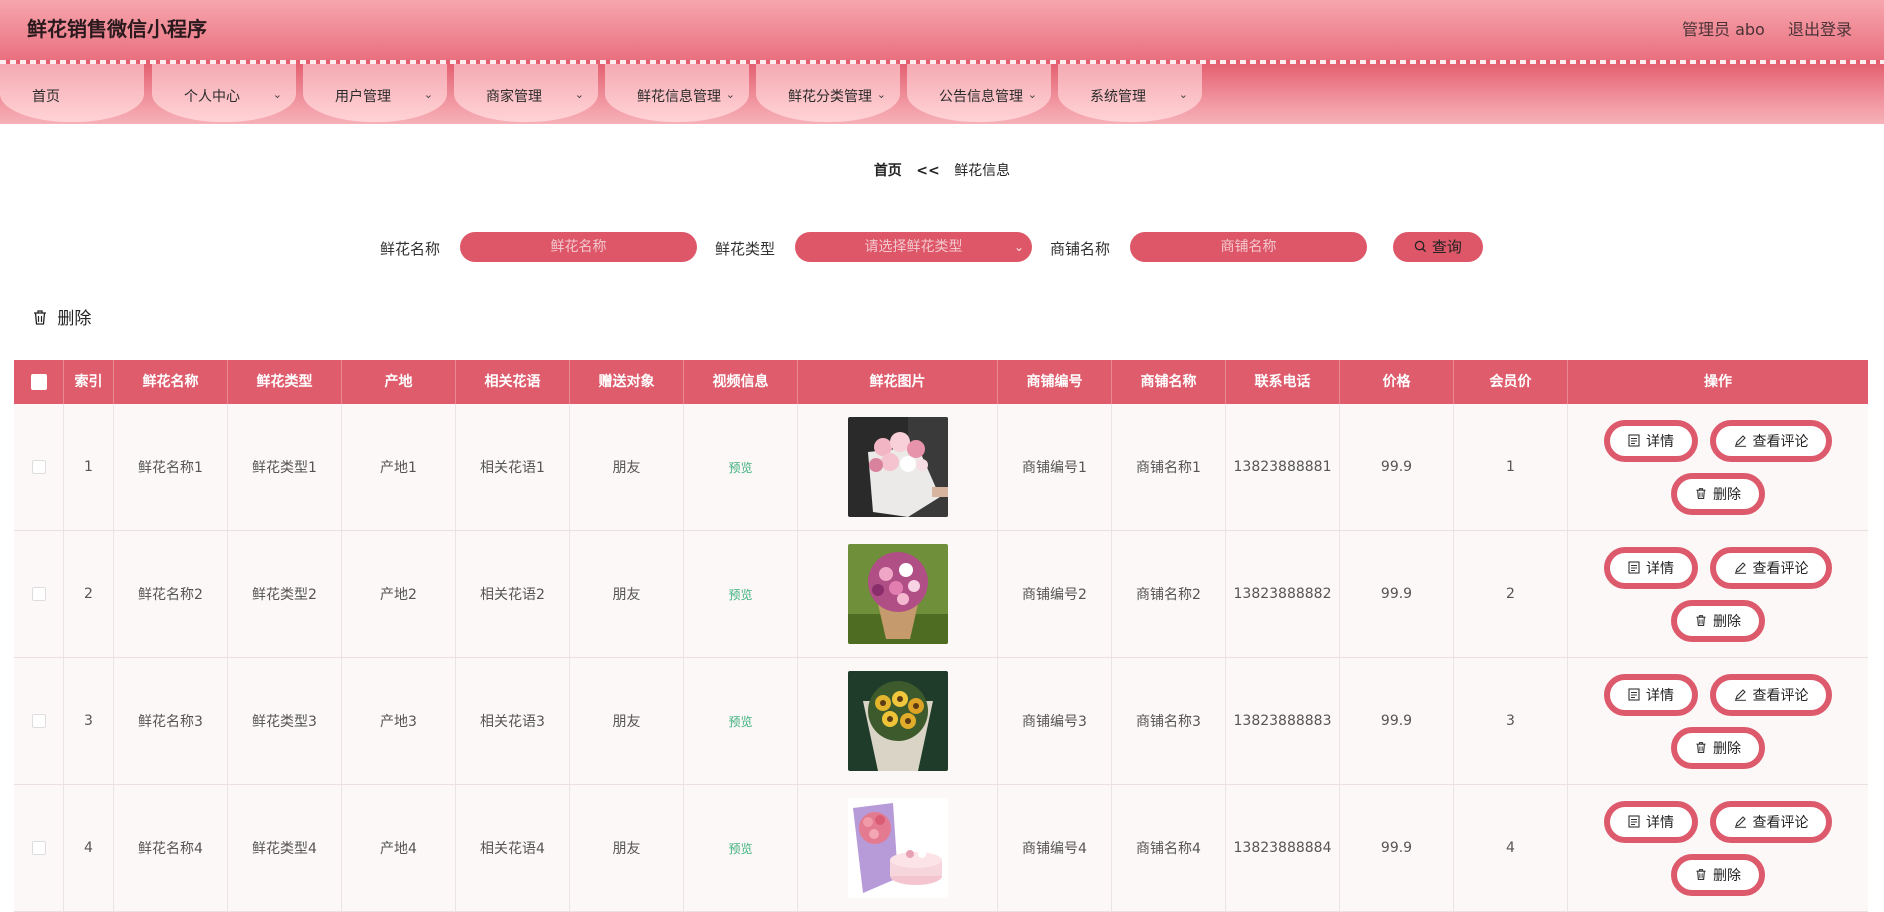  What do you see at coordinates (1055, 594) in the screenshot?
I see `shop-number-cell: 商铺编号2` at bounding box center [1055, 594].